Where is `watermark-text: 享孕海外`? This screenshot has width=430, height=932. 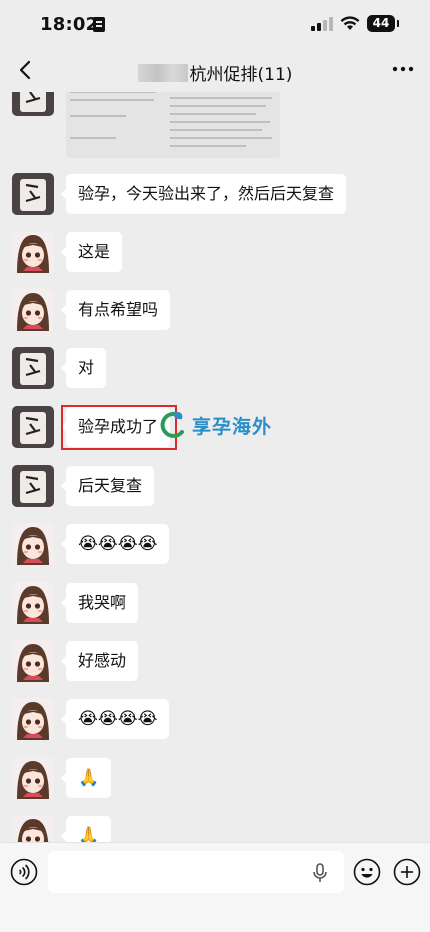 watermark-text: 享孕海外 is located at coordinates (232, 427).